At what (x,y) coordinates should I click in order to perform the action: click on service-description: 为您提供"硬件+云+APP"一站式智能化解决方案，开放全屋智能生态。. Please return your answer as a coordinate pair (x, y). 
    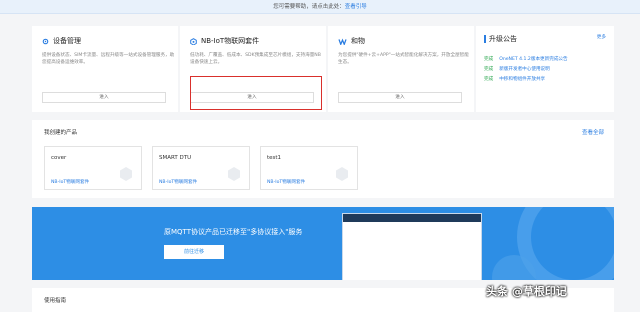
    Looking at the image, I should click on (403, 59).